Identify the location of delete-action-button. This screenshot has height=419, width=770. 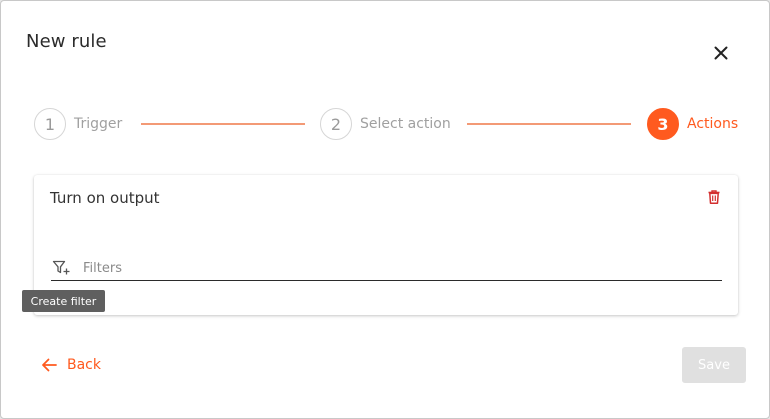
(714, 197).